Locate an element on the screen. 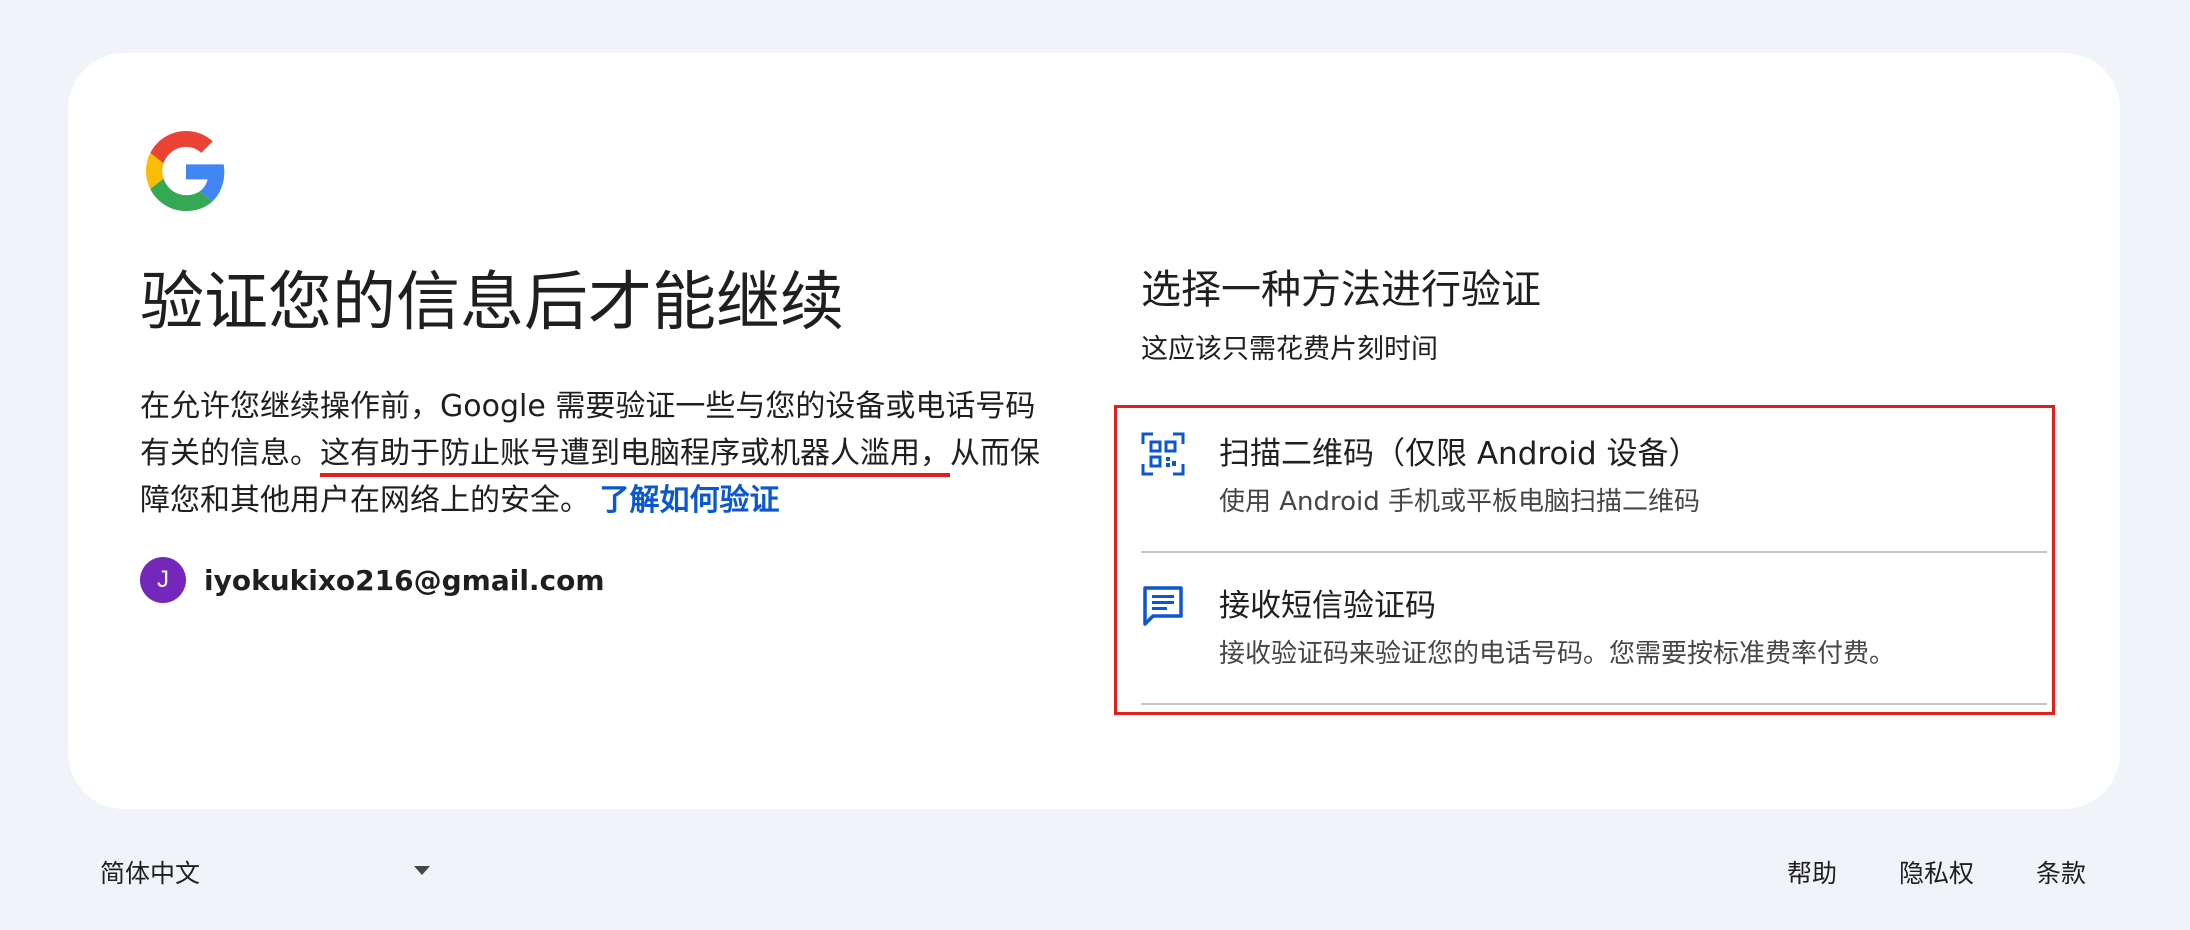  option-scan-qr-description: 使用 Android 手机或平板电脑扫描二维码 is located at coordinates (1460, 502).